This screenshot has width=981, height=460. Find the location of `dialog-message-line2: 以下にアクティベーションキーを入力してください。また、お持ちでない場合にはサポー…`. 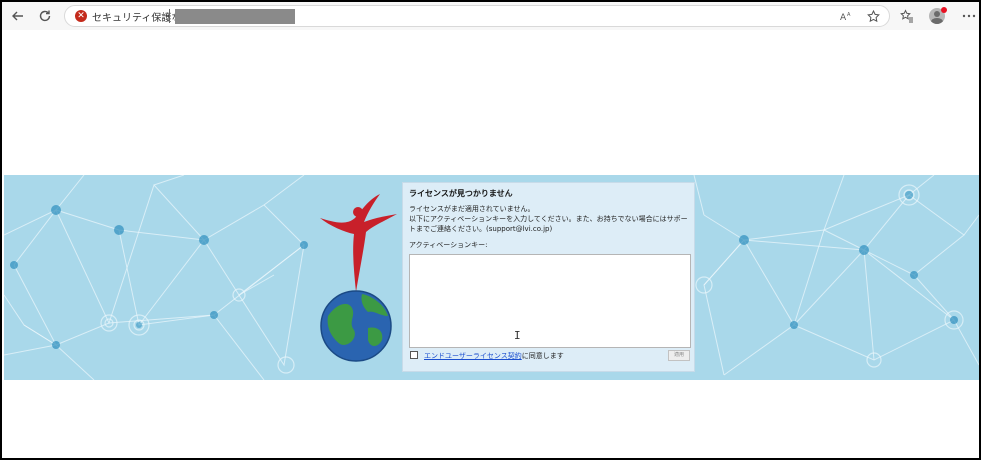

dialog-message-line2: 以下にアクティベーションキーを入力してください。また、お持ちでない場合にはサポー… is located at coordinates (548, 224).